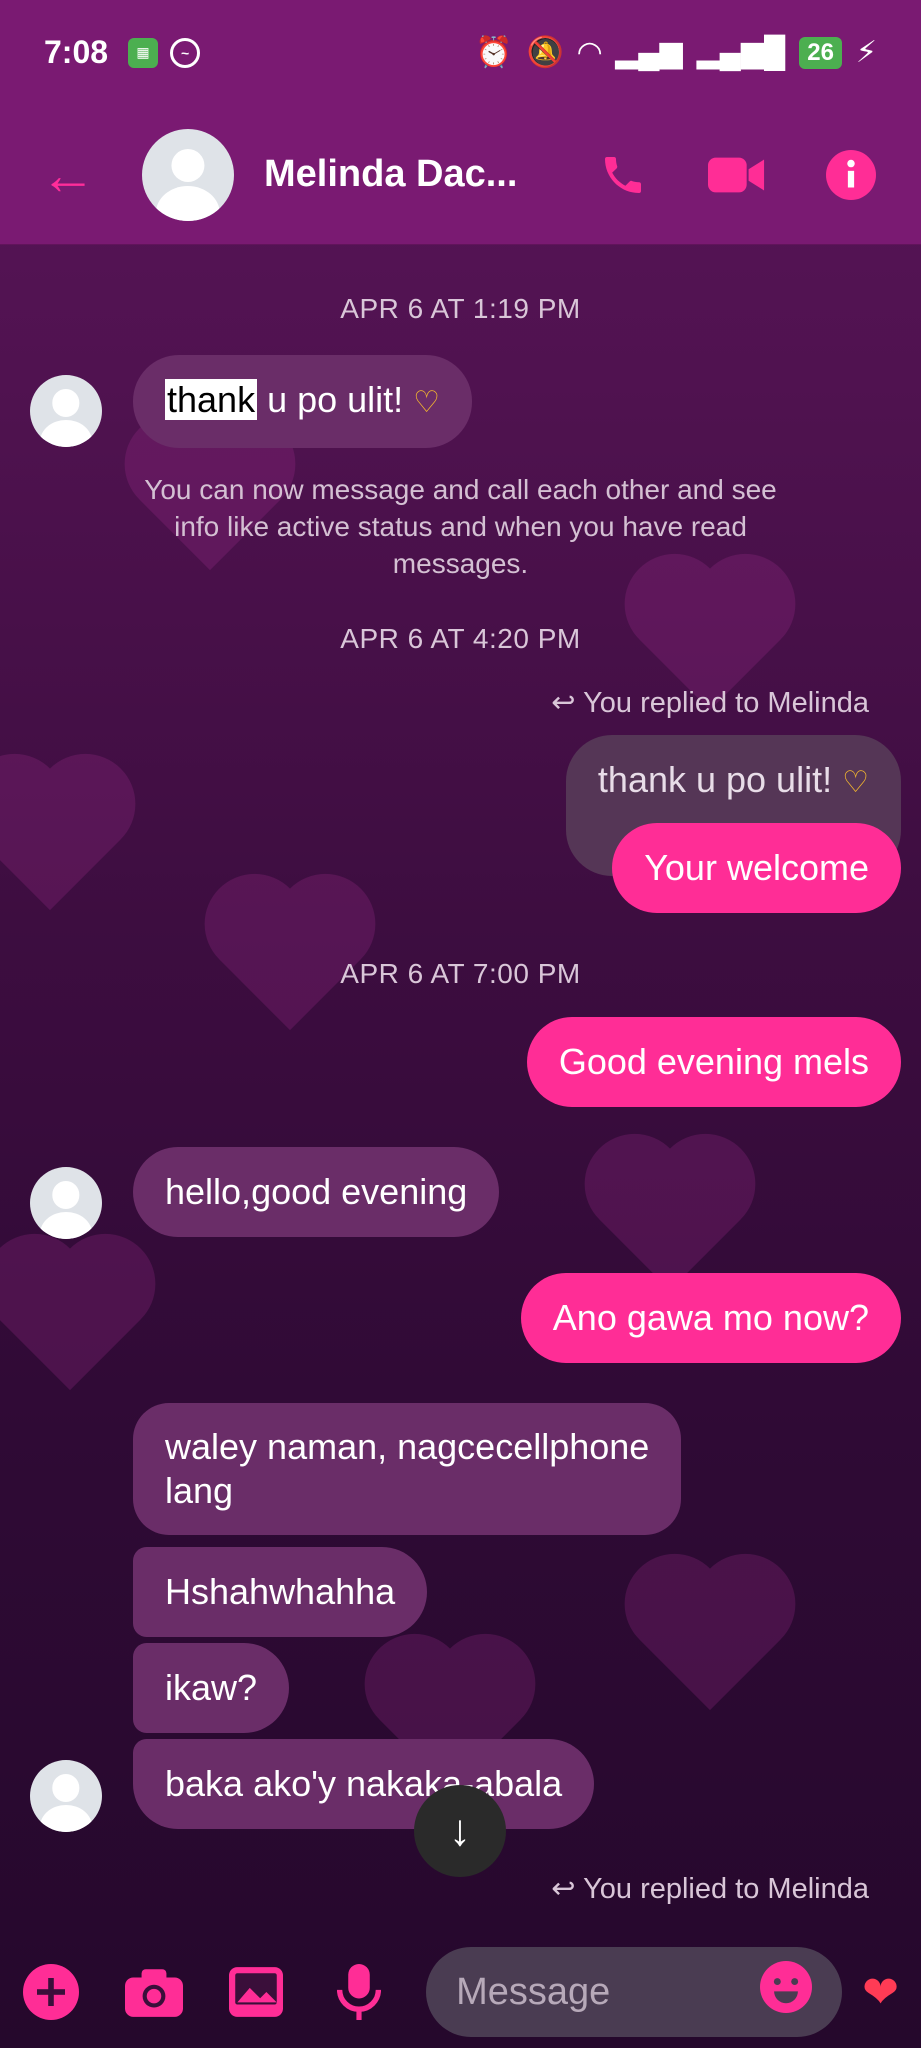 Image resolution: width=921 pixels, height=2048 pixels. I want to click on alarm-icon: ⏰, so click(494, 52).